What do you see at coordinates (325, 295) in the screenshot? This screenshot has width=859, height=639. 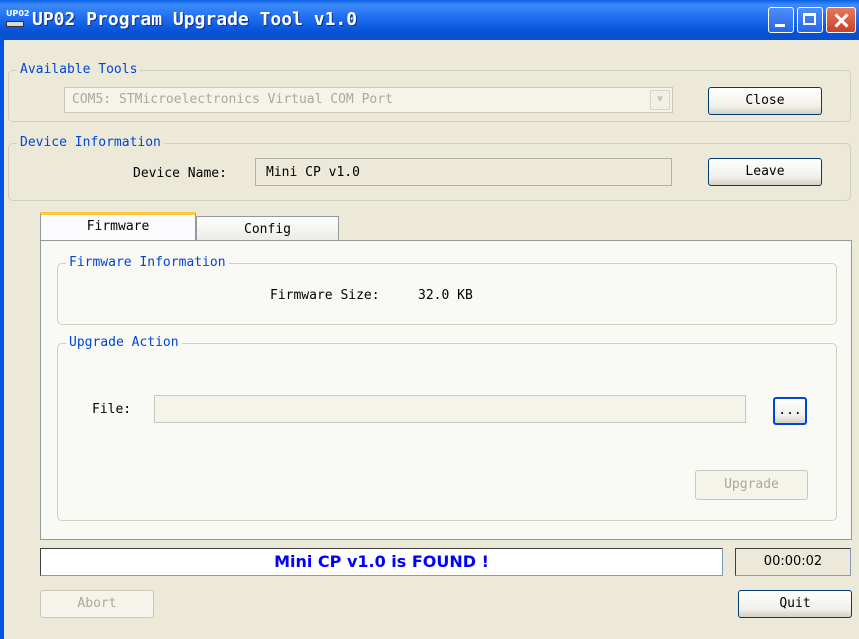 I see `firmware-size-label: Firmware Size:` at bounding box center [325, 295].